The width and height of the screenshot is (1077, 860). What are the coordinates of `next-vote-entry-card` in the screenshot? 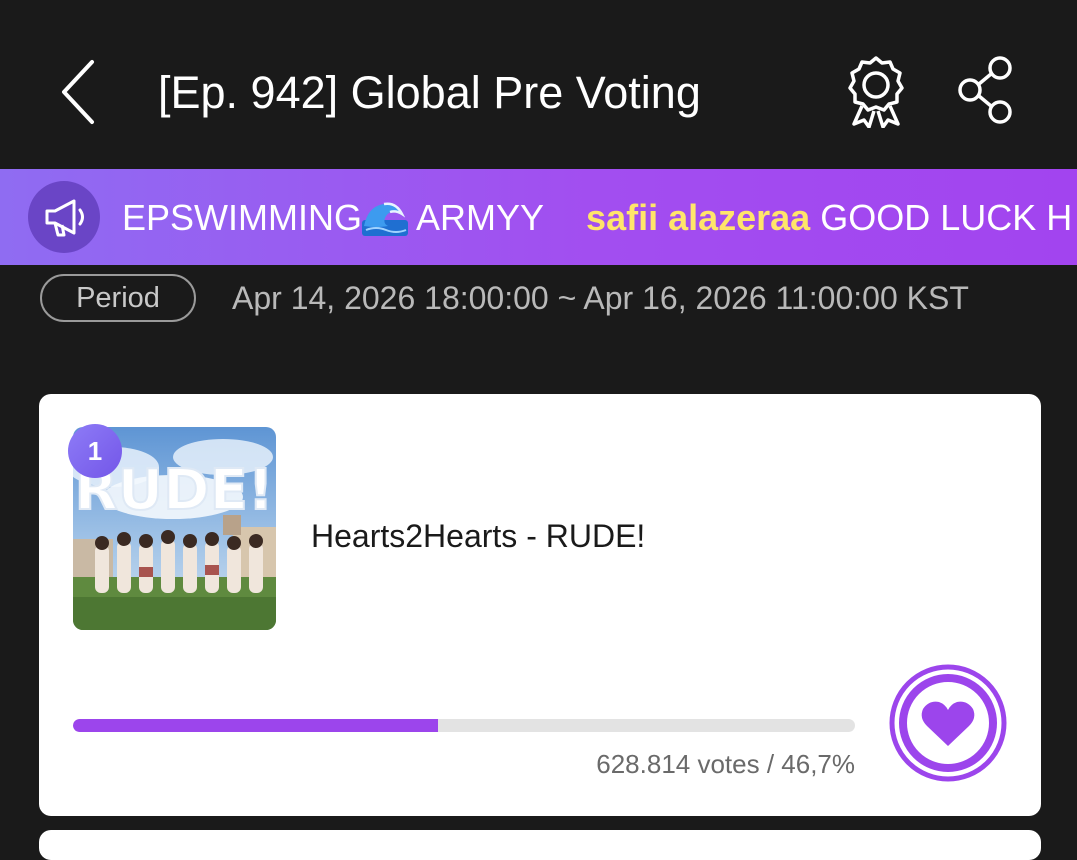 It's located at (540, 845).